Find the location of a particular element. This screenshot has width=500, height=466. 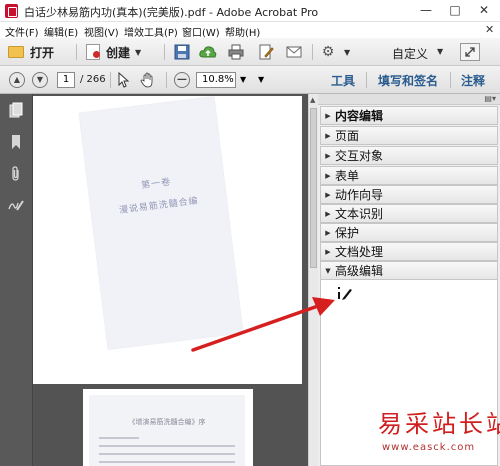

create-button: 创建 ▼ is located at coordinates (113, 52).